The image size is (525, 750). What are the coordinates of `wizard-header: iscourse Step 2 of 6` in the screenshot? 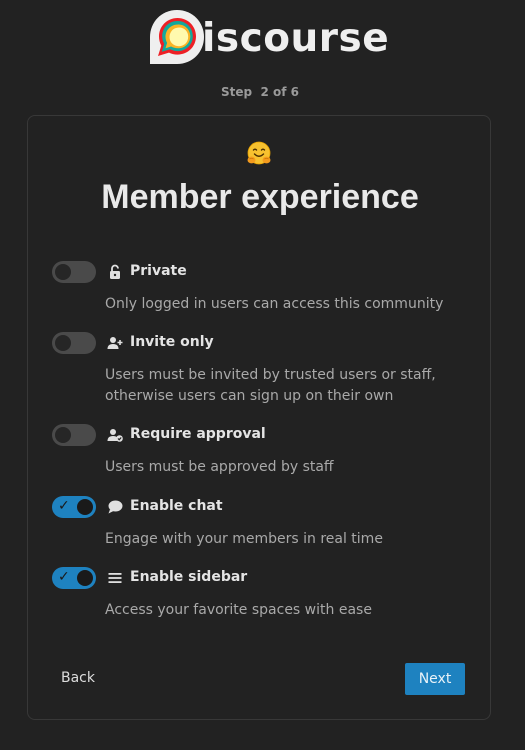 It's located at (262, 55).